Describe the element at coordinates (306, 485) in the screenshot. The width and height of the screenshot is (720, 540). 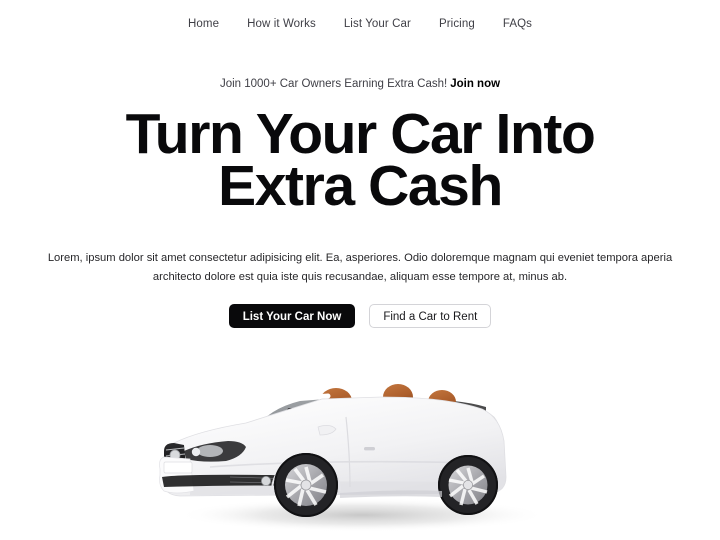
I see `car-front-wheel` at that location.